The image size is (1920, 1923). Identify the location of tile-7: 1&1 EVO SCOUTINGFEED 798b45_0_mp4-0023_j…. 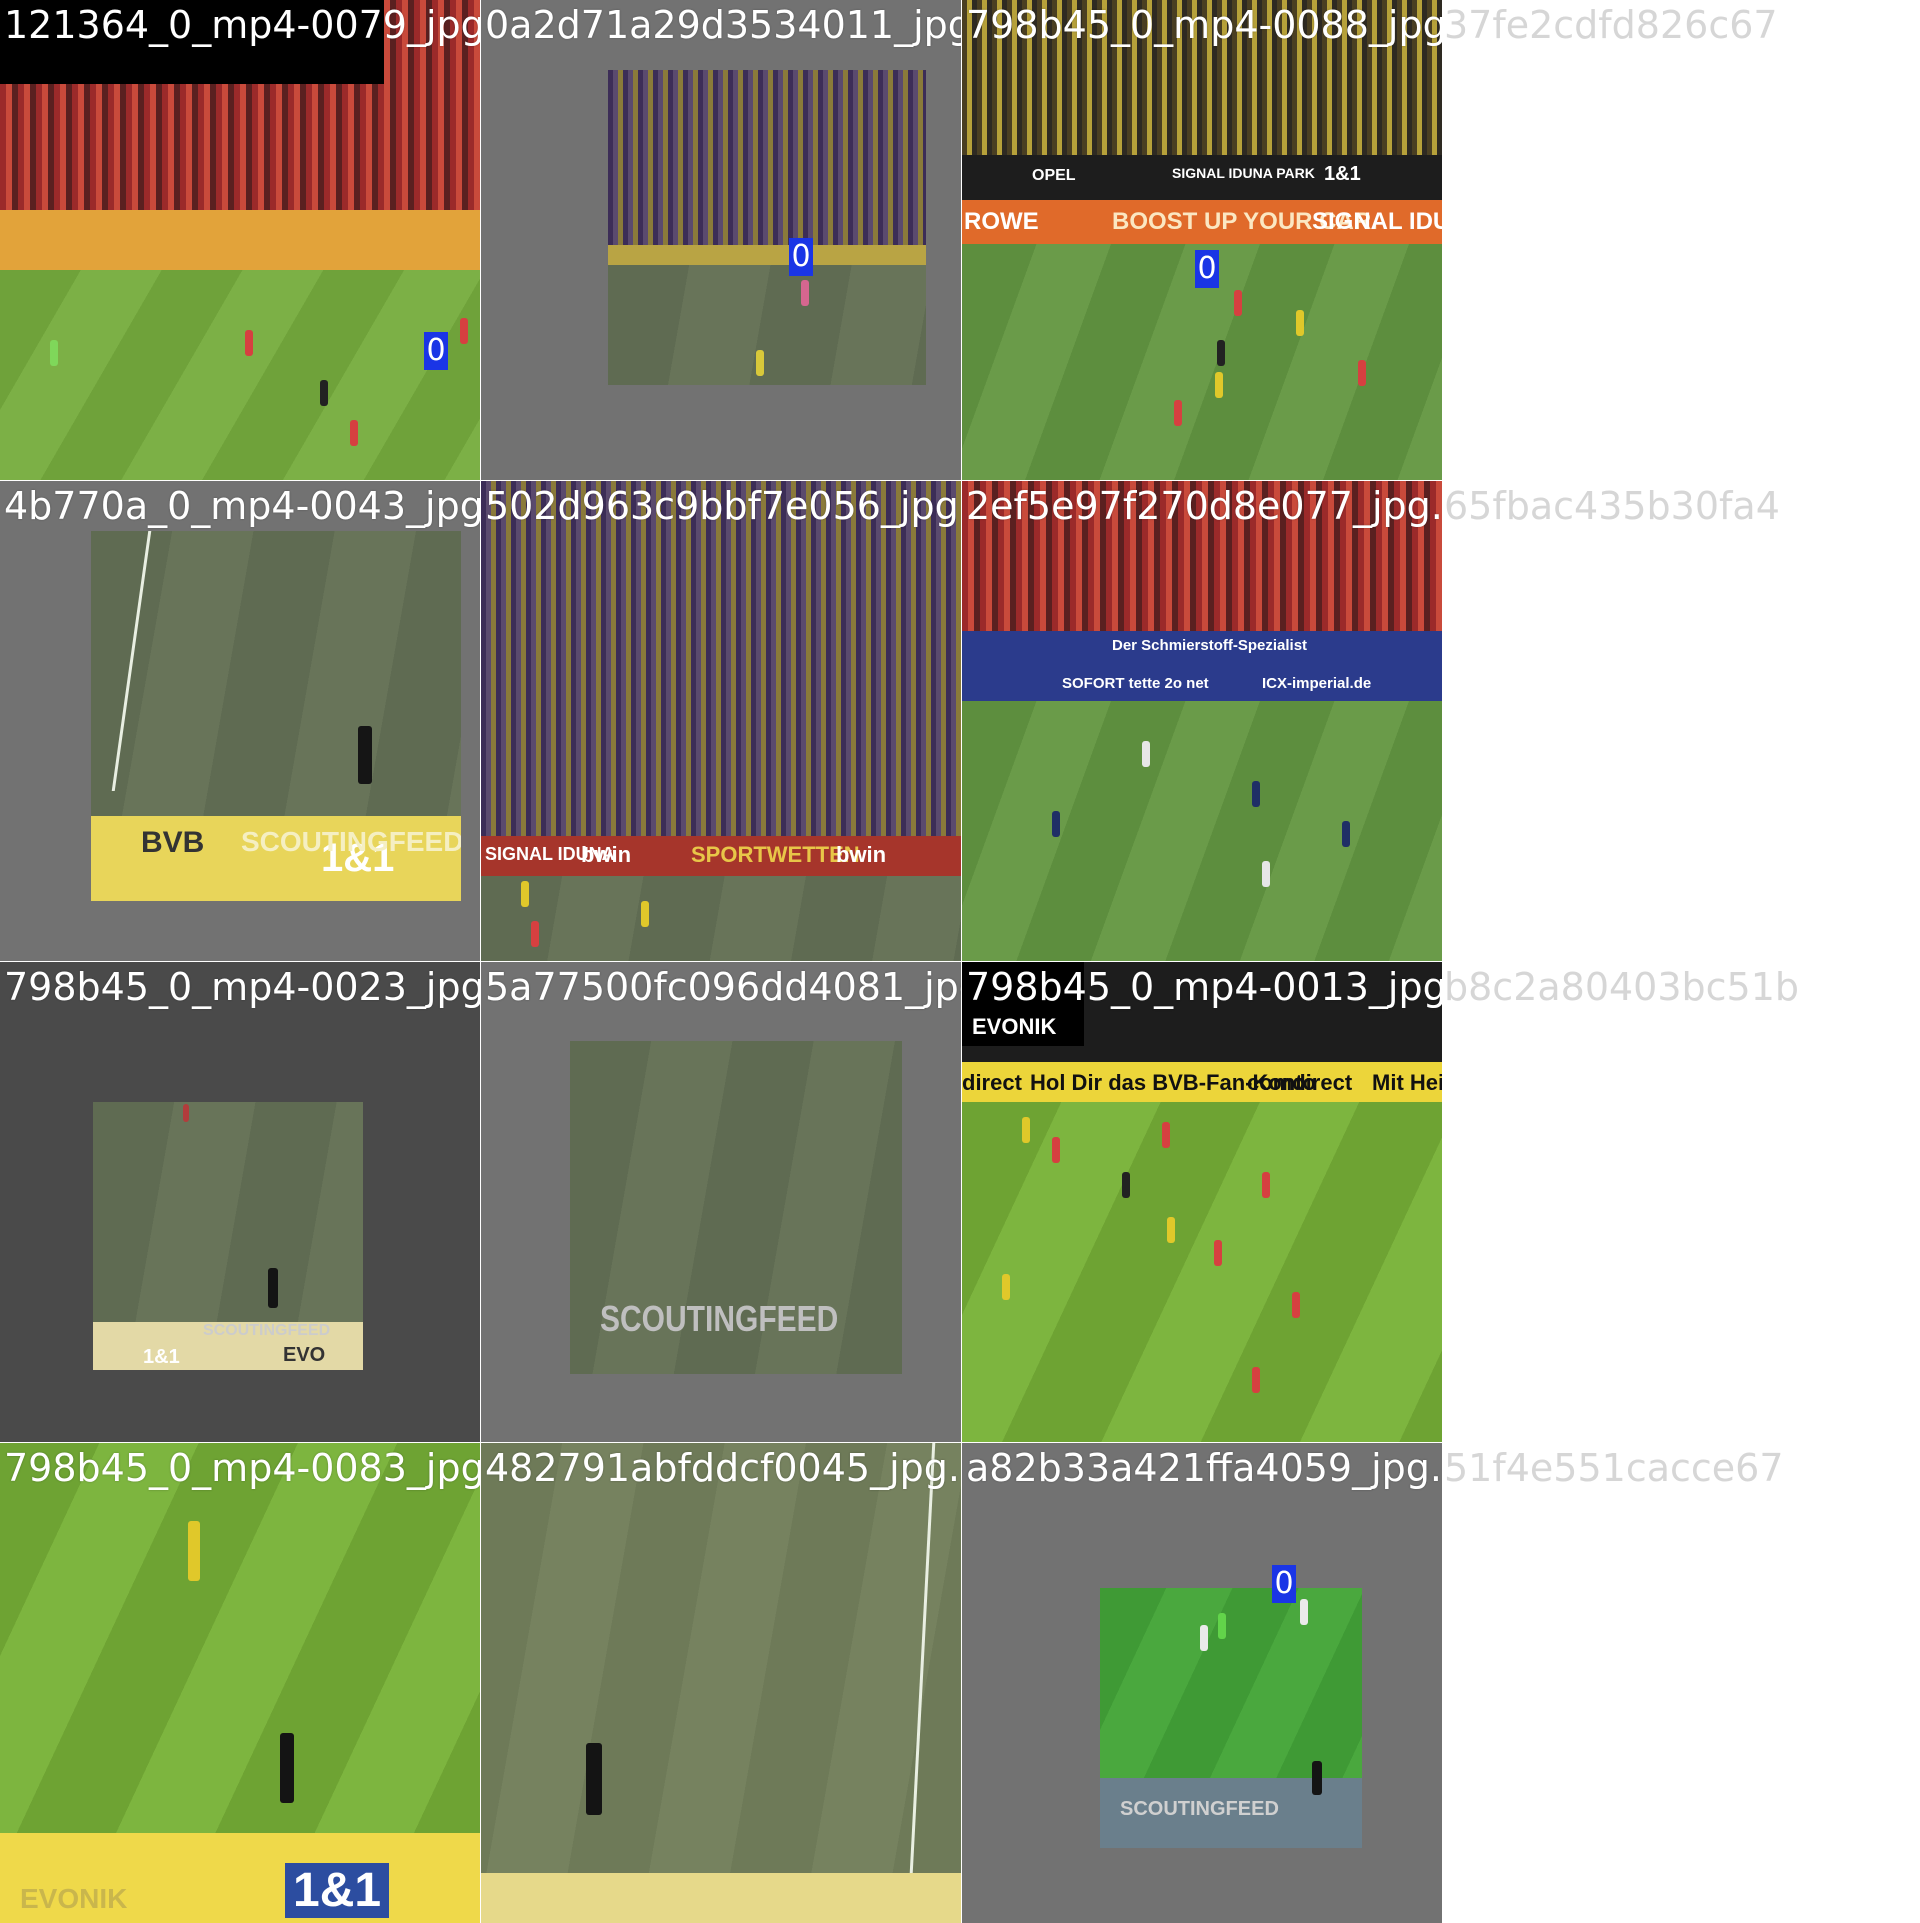
(240, 1202).